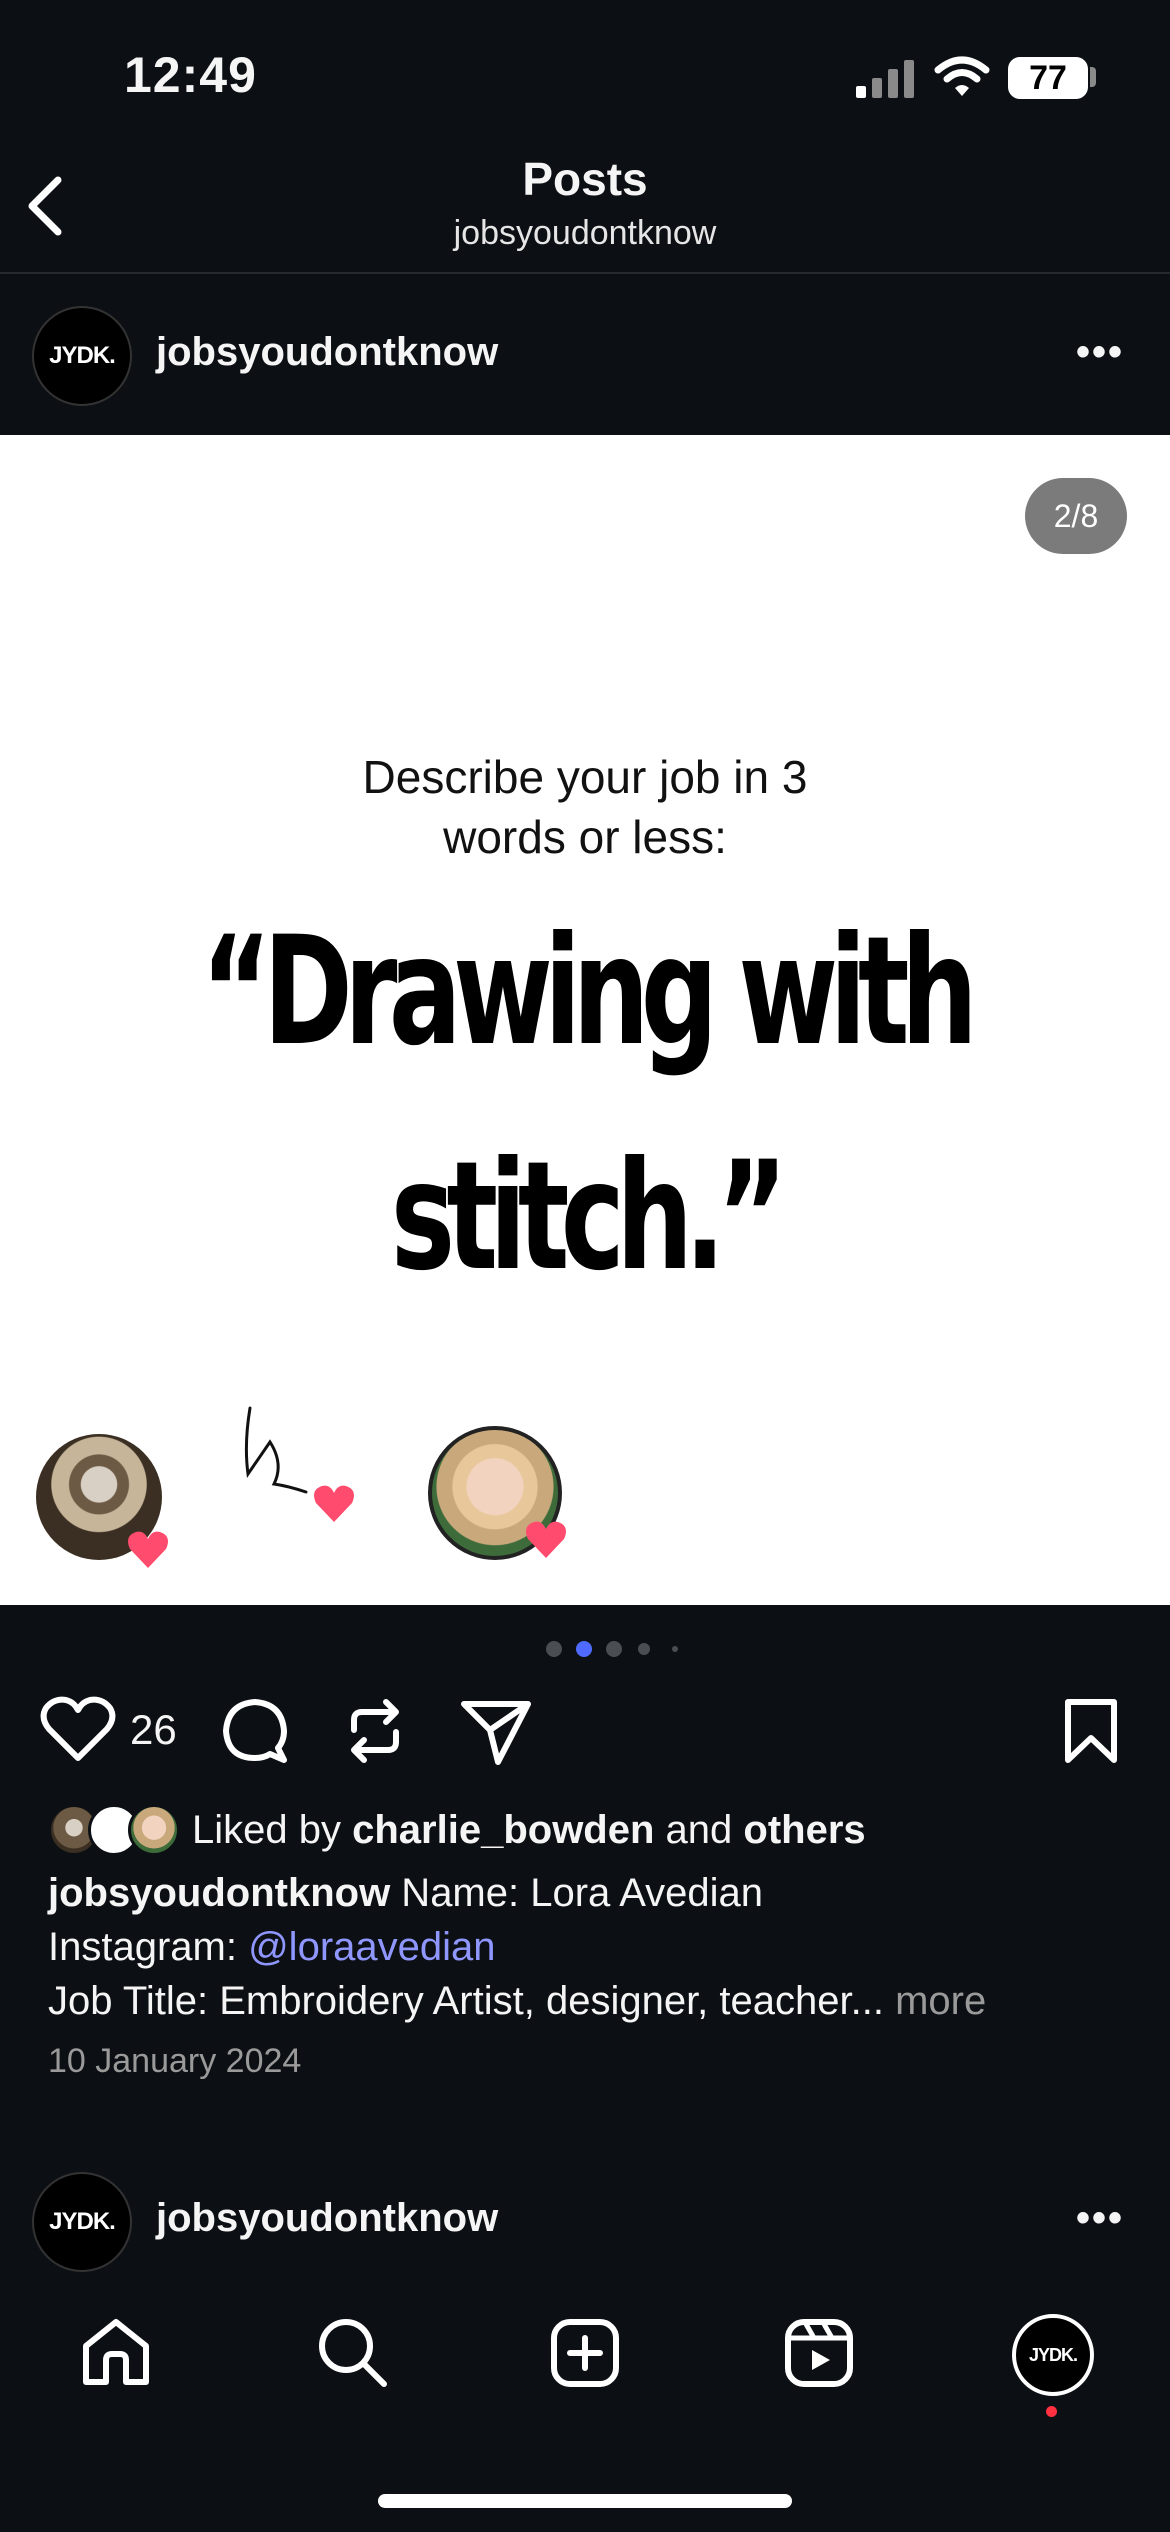 The image size is (1170, 2532). What do you see at coordinates (276, 1450) in the screenshot?
I see `stitch-doodle-icon` at bounding box center [276, 1450].